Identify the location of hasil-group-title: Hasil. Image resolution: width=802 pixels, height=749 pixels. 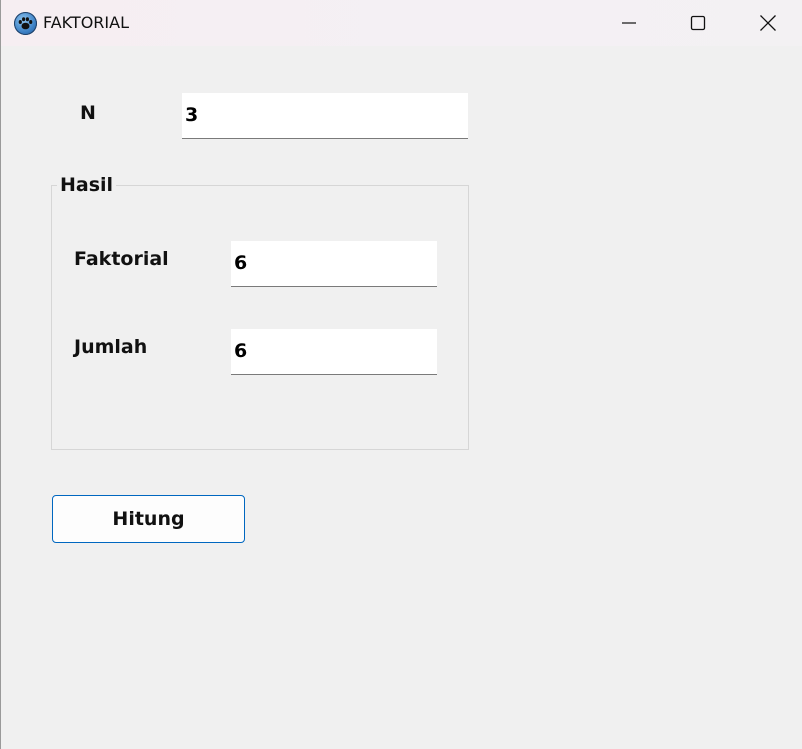
(87, 185).